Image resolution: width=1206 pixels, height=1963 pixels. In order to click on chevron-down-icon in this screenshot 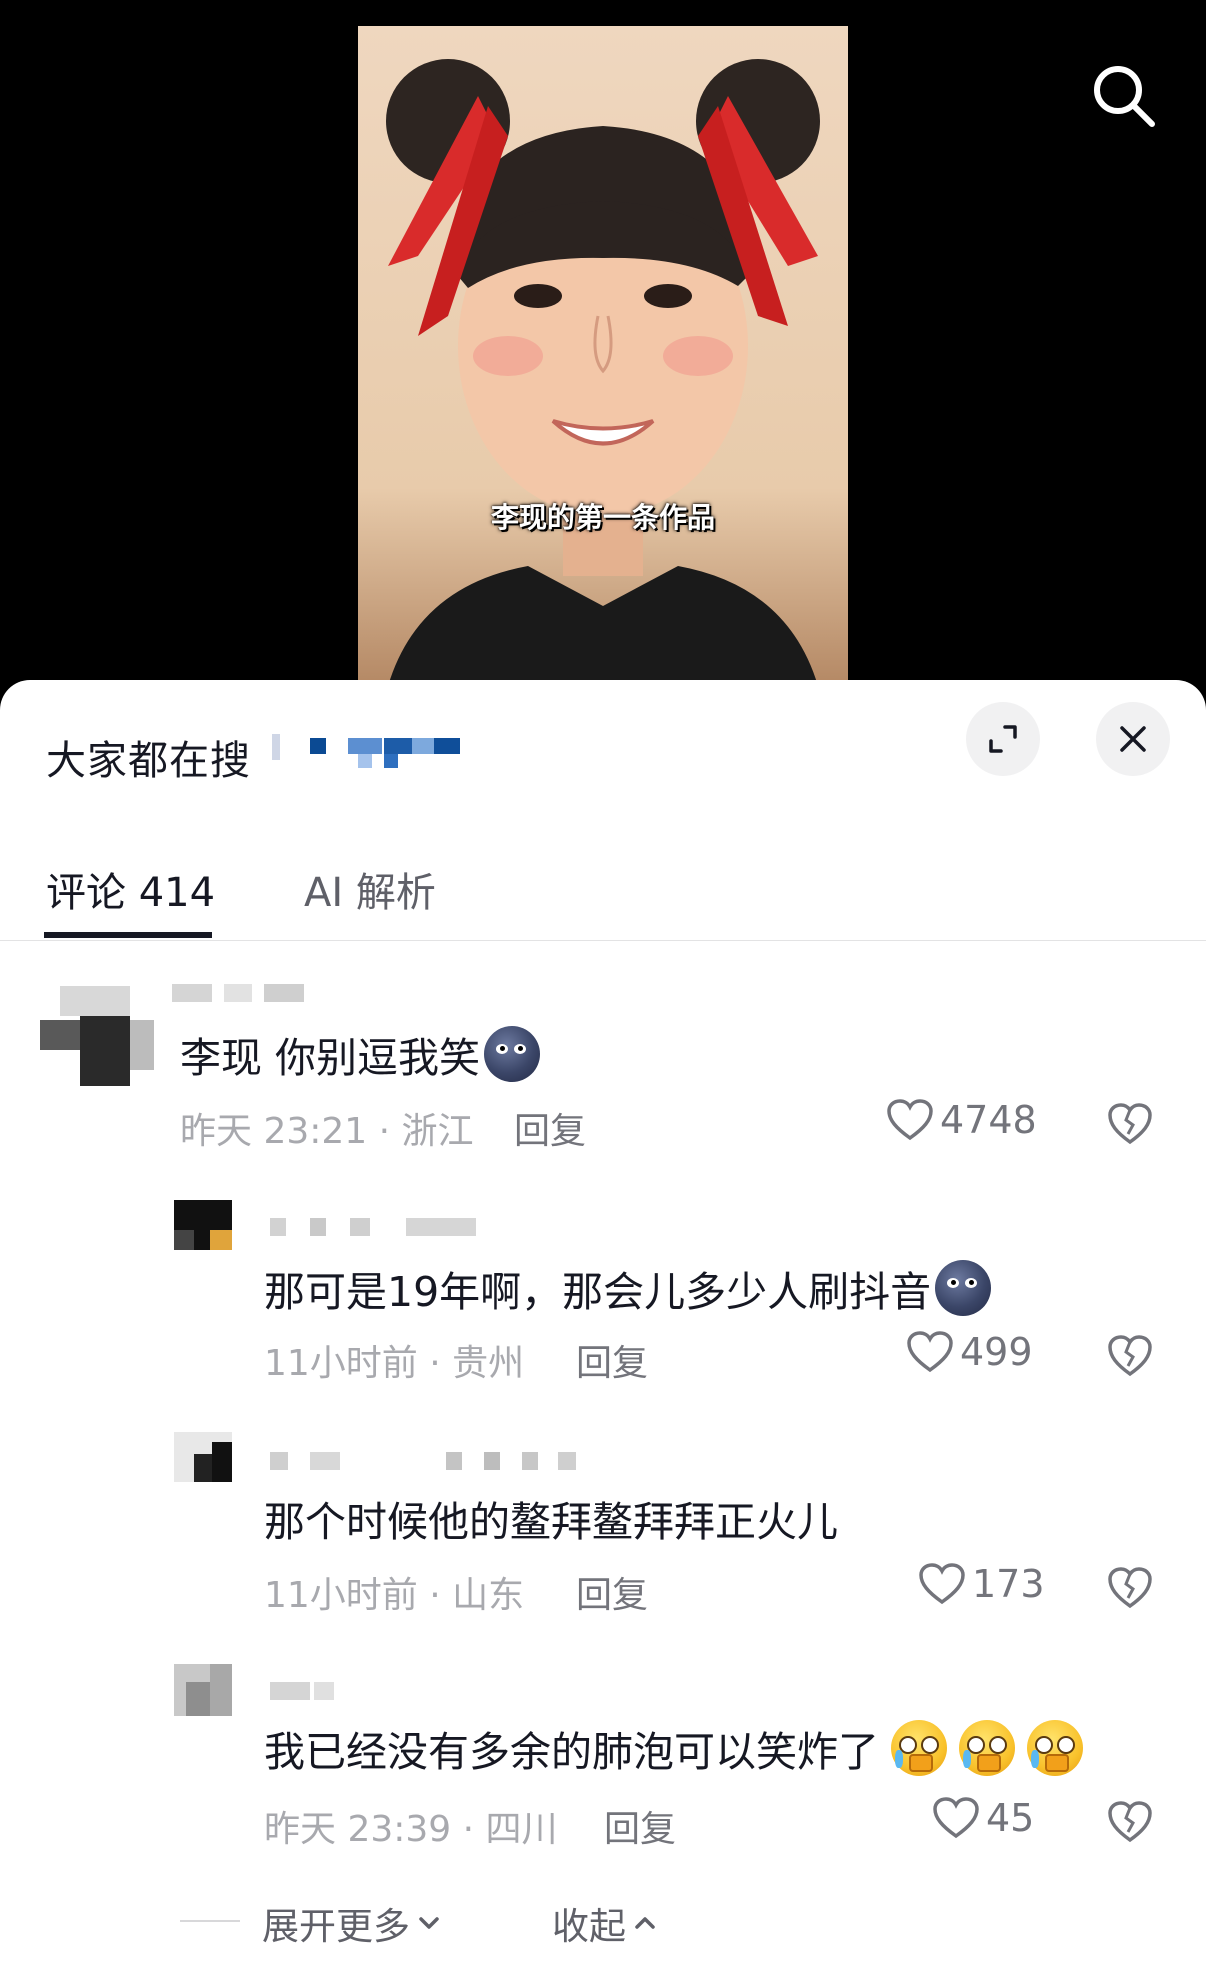, I will do `click(429, 1923)`.